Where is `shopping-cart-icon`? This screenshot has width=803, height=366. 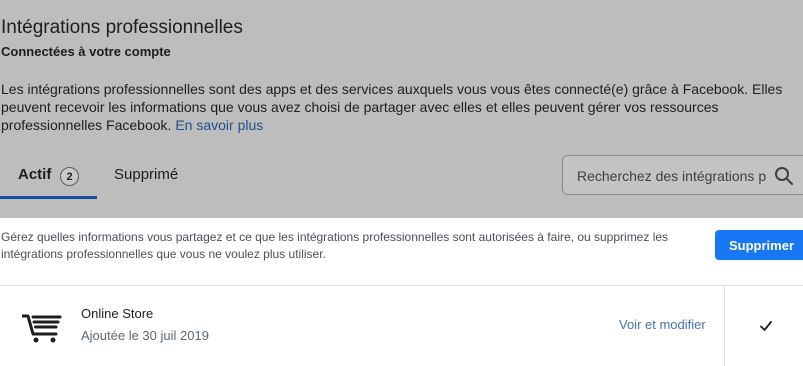 shopping-cart-icon is located at coordinates (42, 328).